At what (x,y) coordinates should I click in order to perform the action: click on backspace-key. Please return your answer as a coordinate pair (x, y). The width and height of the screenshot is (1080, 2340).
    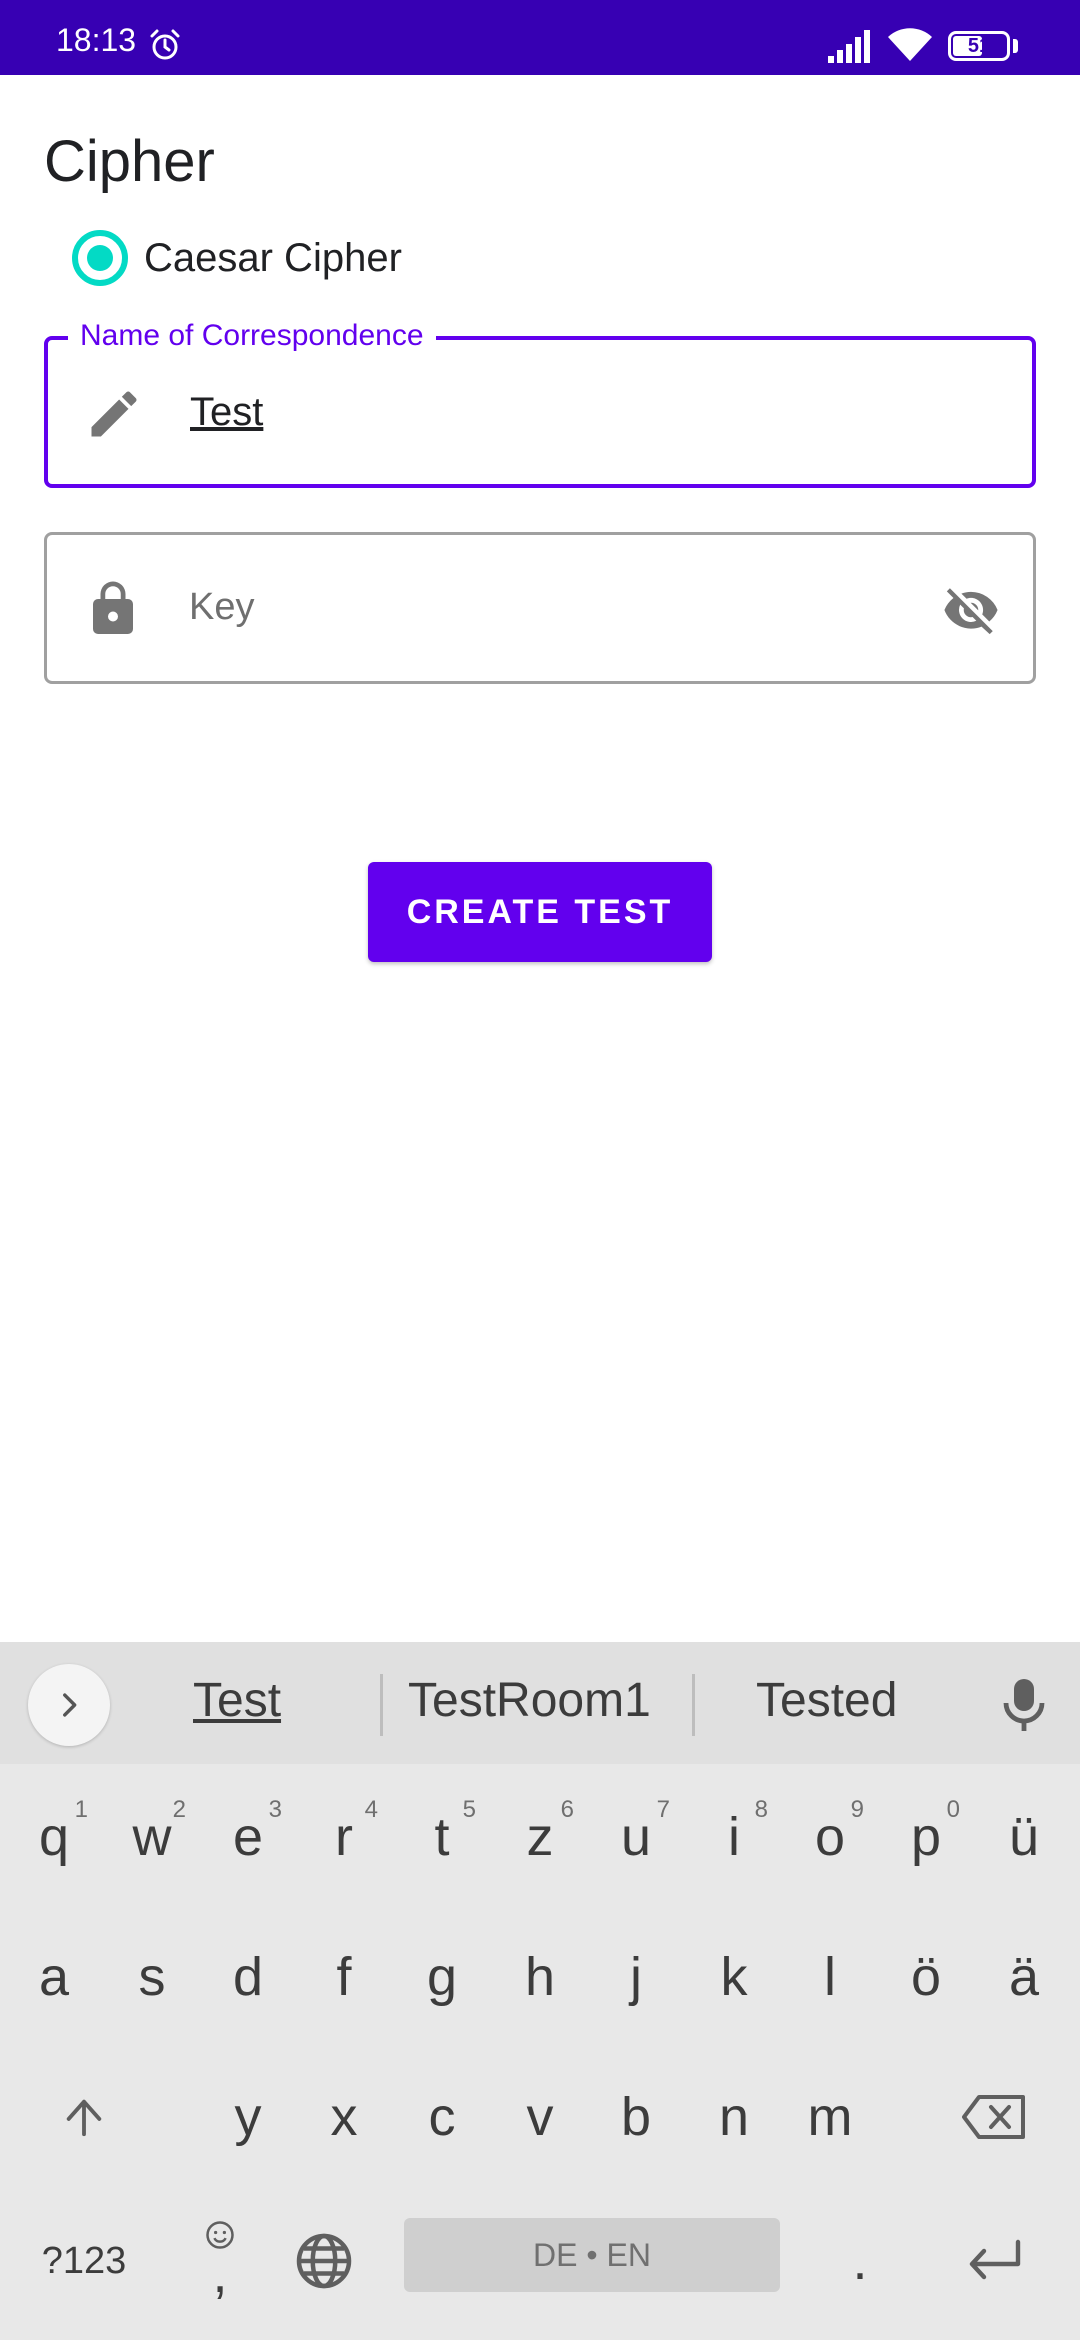
    Looking at the image, I should click on (994, 2117).